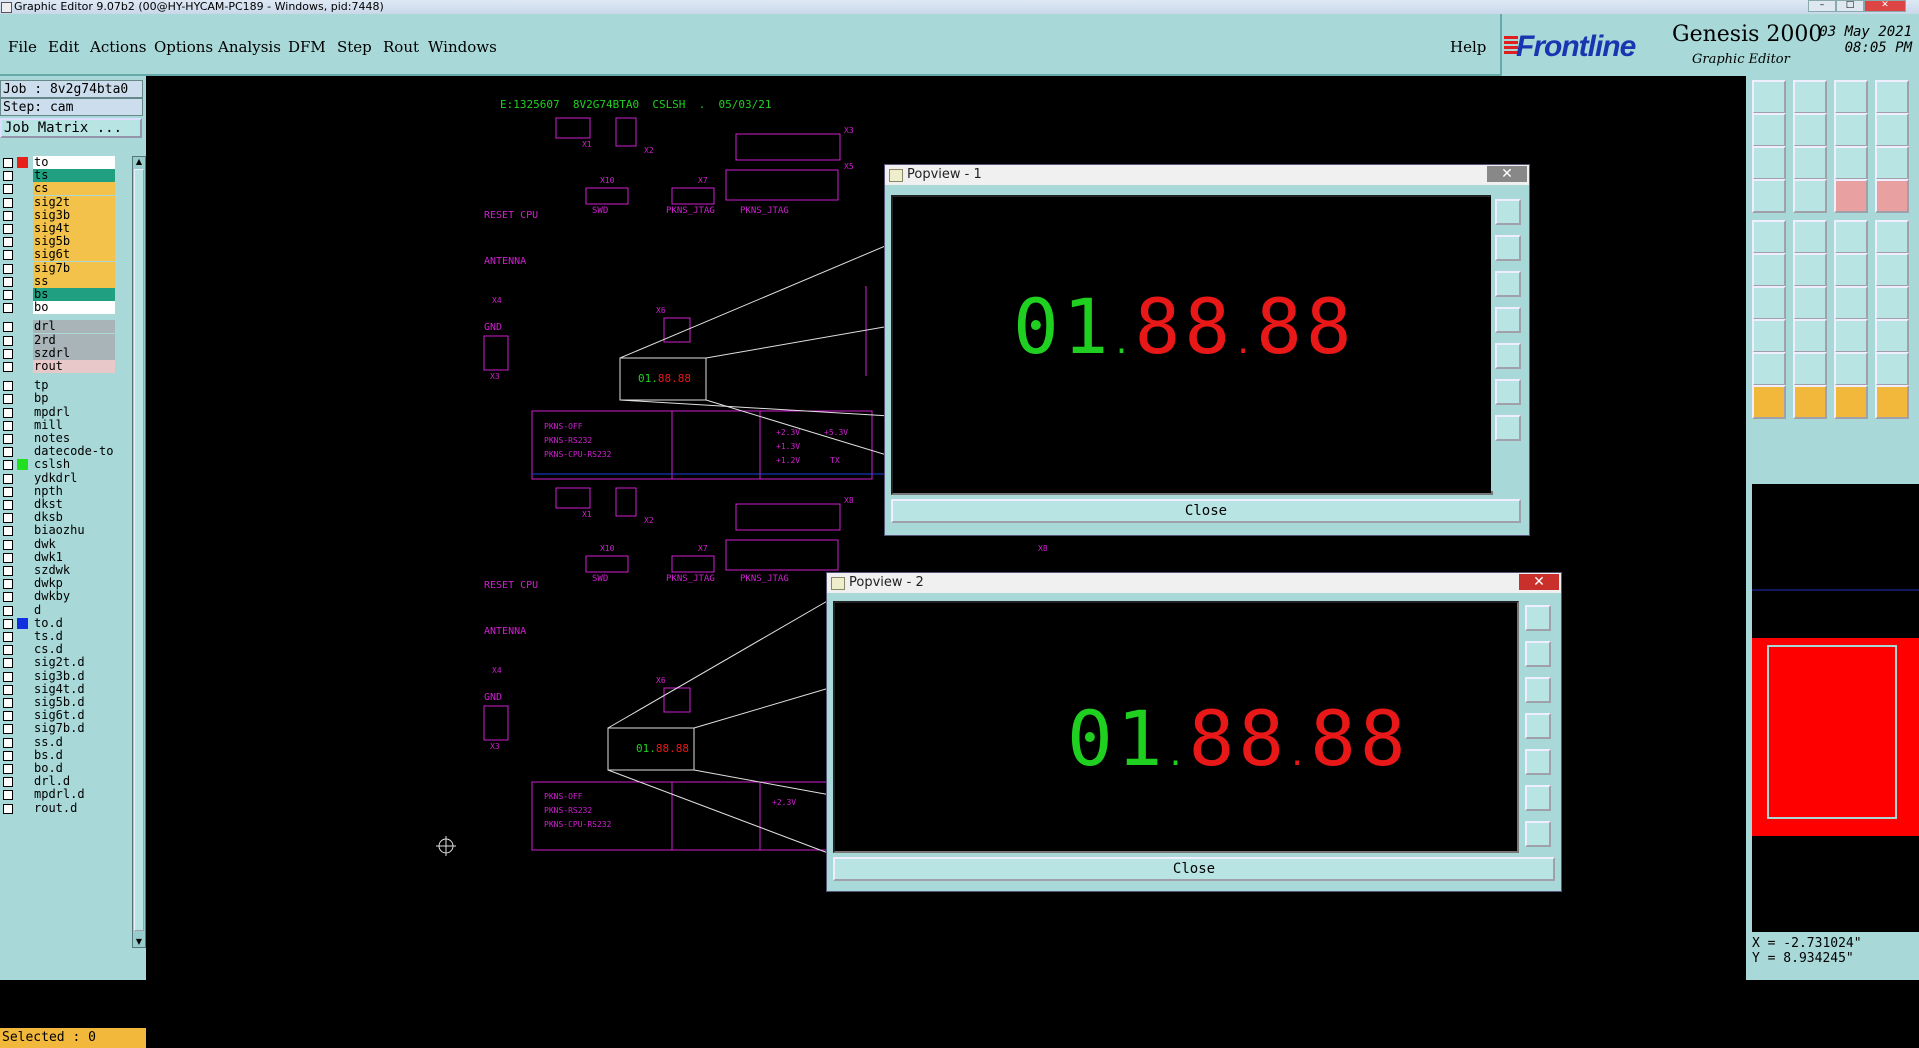 This screenshot has width=1919, height=1048. What do you see at coordinates (74, 281) in the screenshot?
I see `layer-name: ss` at bounding box center [74, 281].